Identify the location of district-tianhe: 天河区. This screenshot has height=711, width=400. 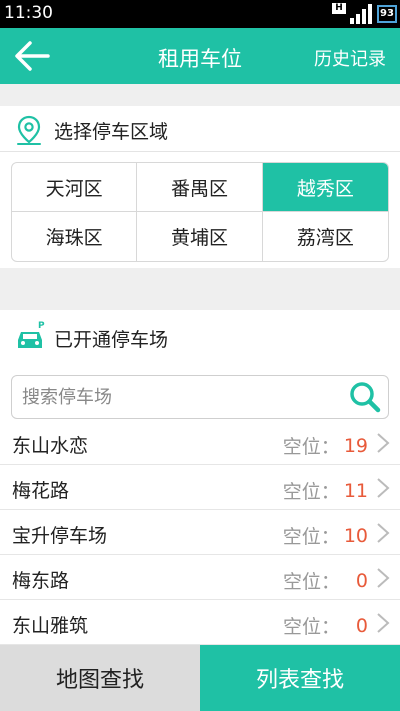
(75, 187).